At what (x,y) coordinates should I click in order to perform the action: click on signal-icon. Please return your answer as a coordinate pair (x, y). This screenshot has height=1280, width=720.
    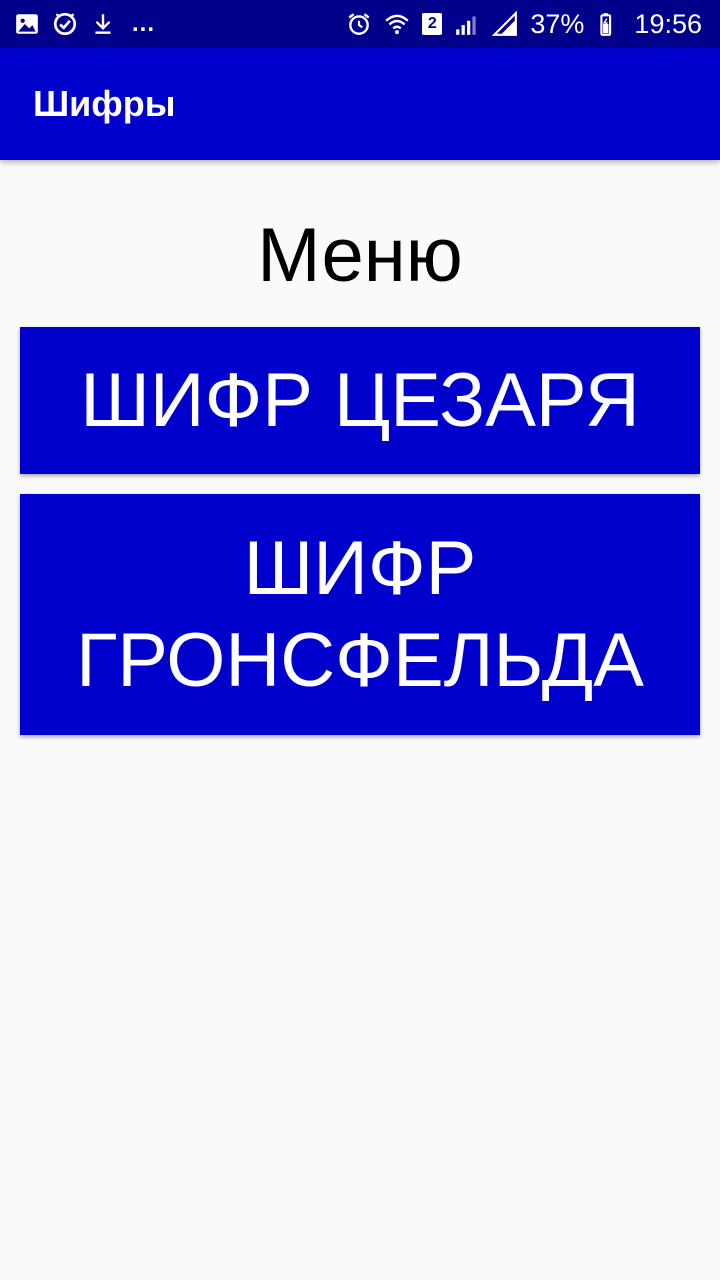
    Looking at the image, I should click on (467, 24).